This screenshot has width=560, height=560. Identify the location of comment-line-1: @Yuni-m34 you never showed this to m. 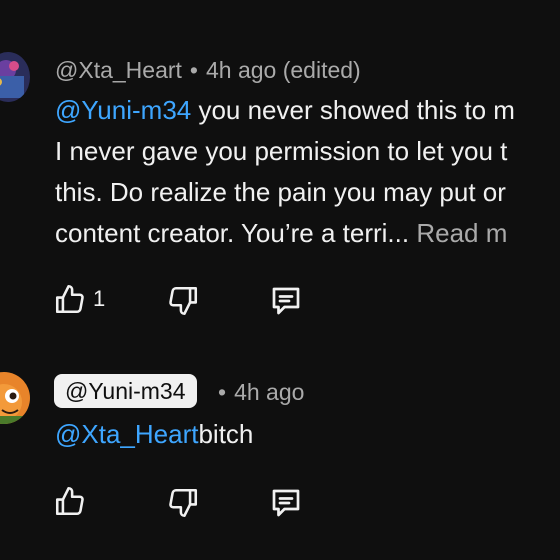
(285, 110).